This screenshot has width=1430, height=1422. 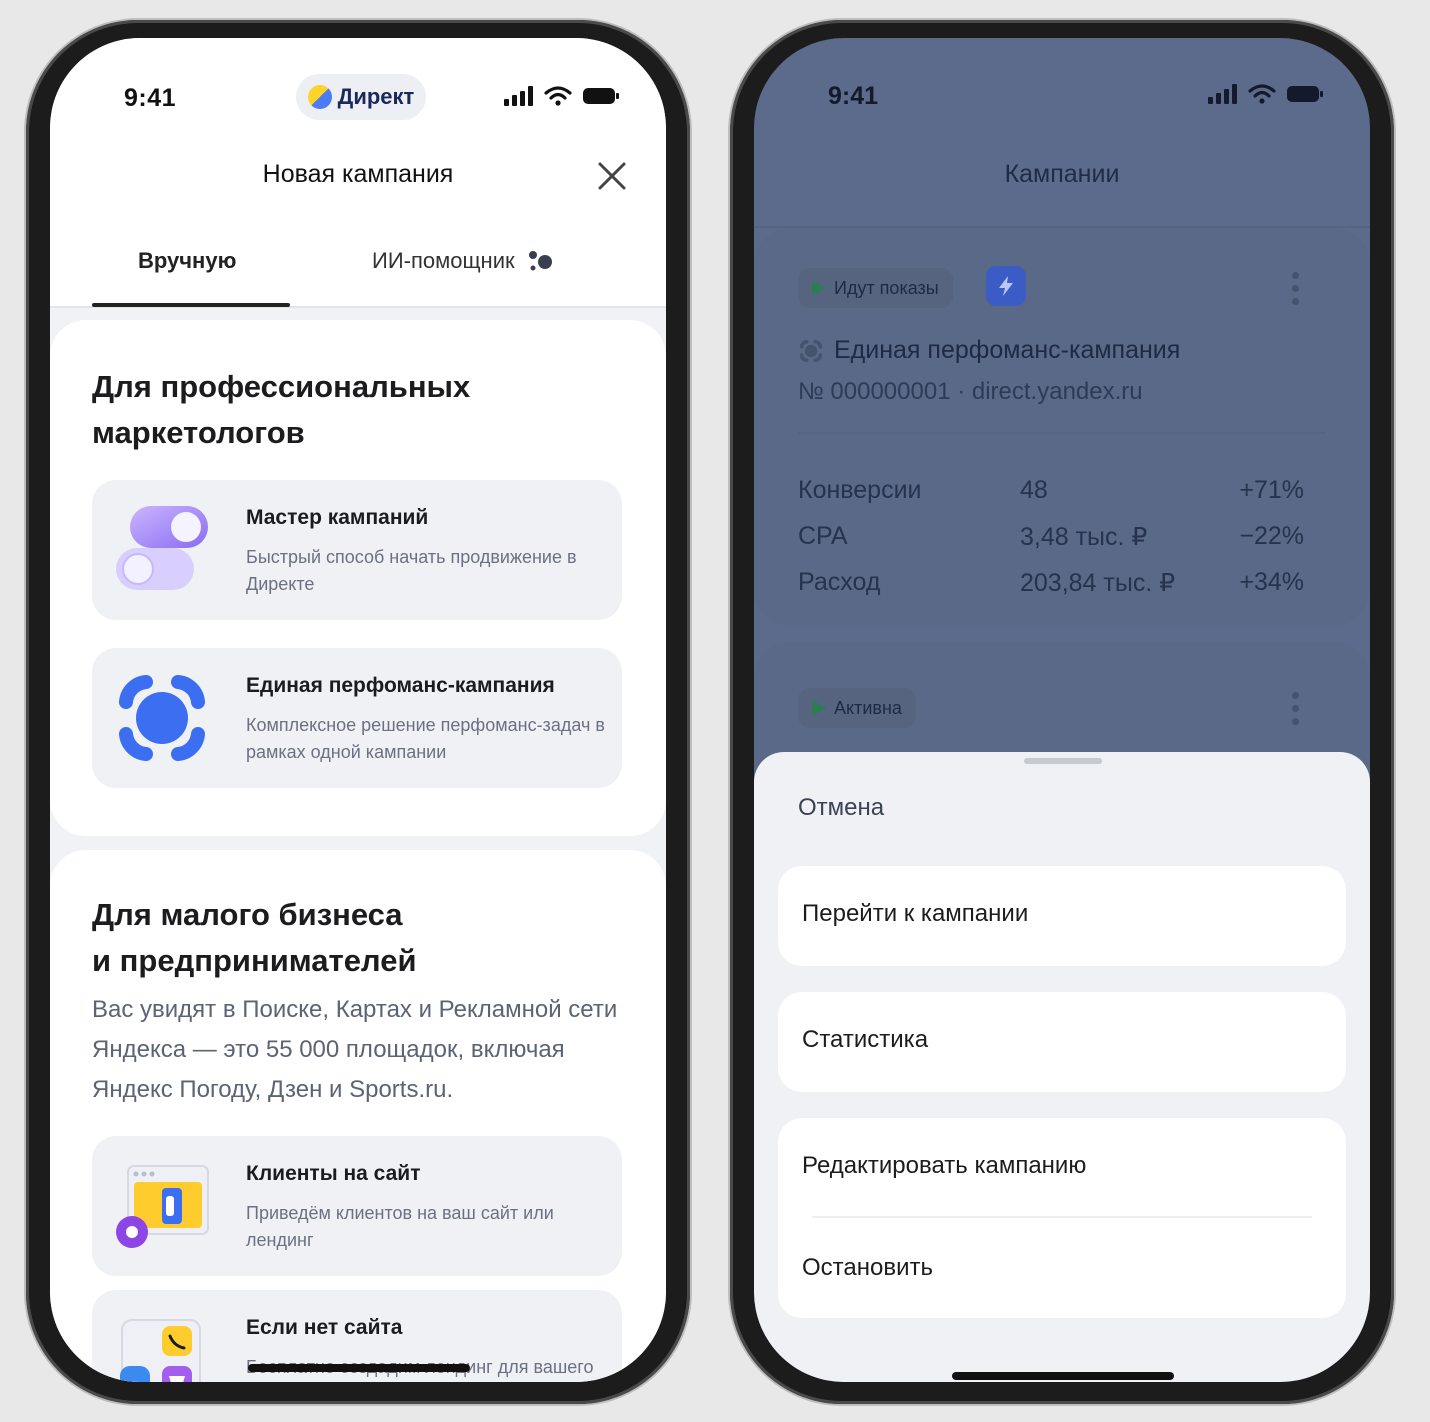 What do you see at coordinates (254, 960) in the screenshot?
I see `section-title-line: и предпринимателей` at bounding box center [254, 960].